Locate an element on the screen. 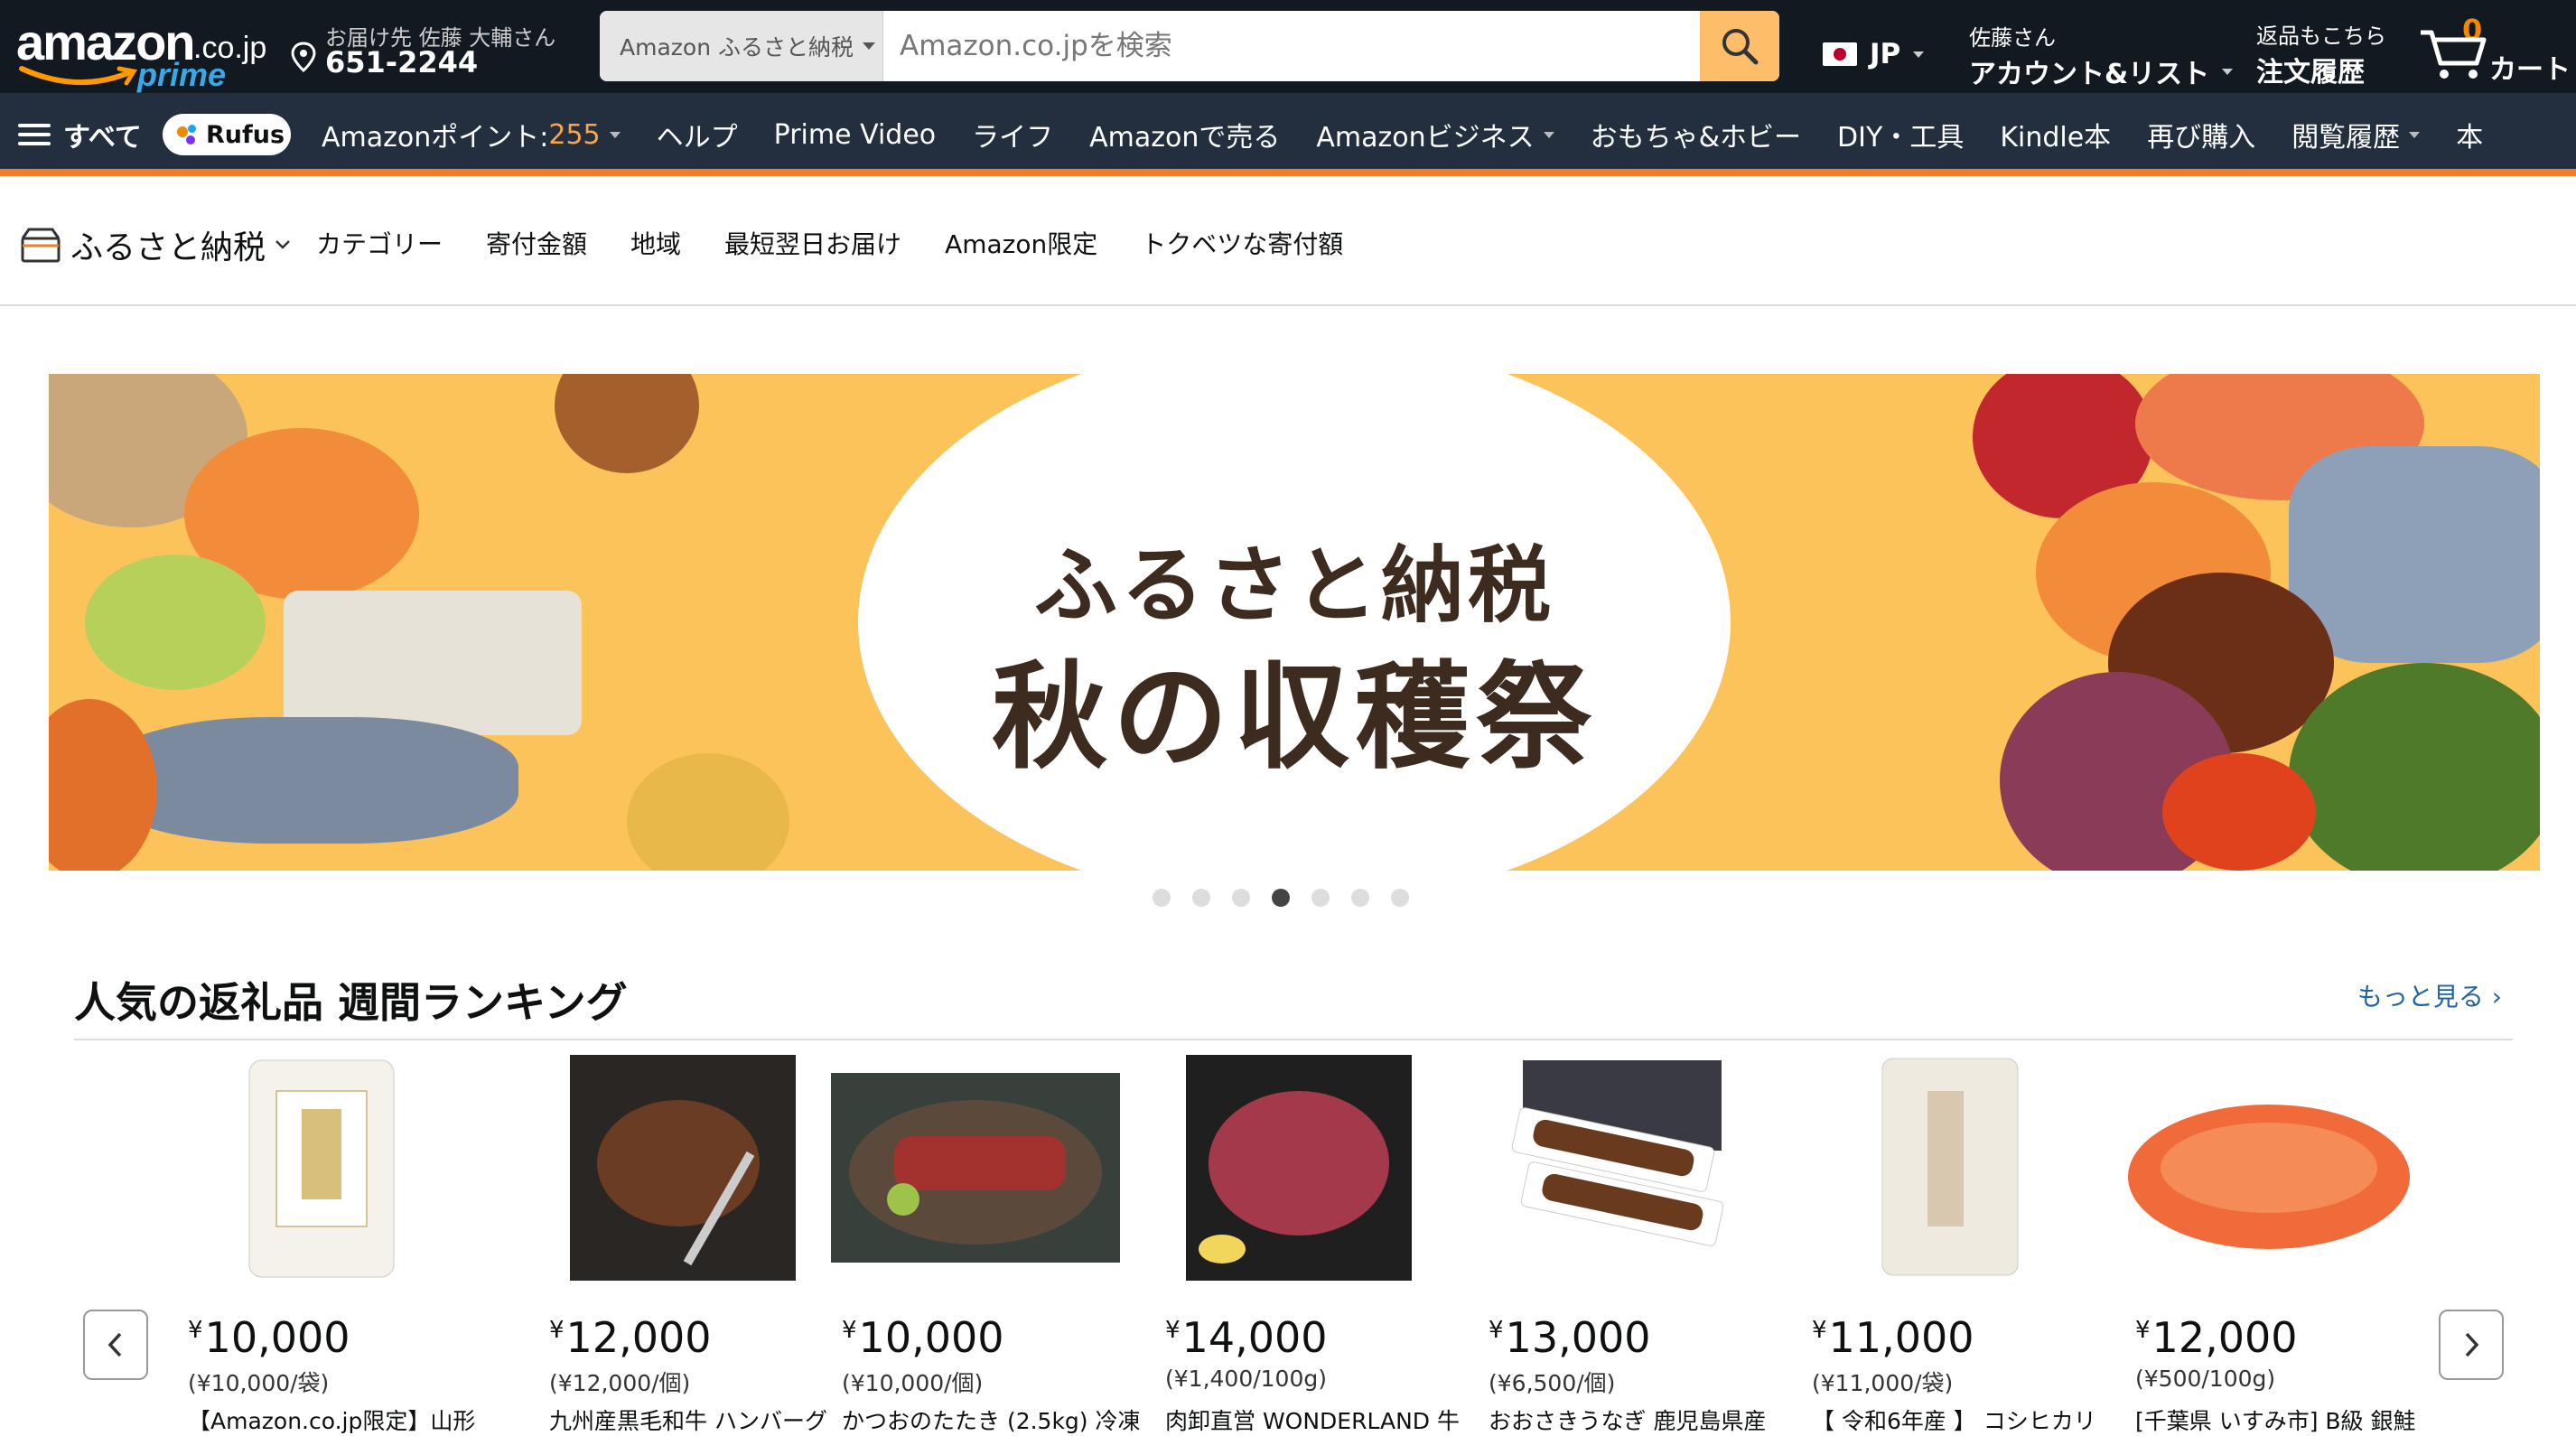 This screenshot has height=1436, width=2576. furusato-brand-menu: ふるさと納税 is located at coordinates (155, 244).